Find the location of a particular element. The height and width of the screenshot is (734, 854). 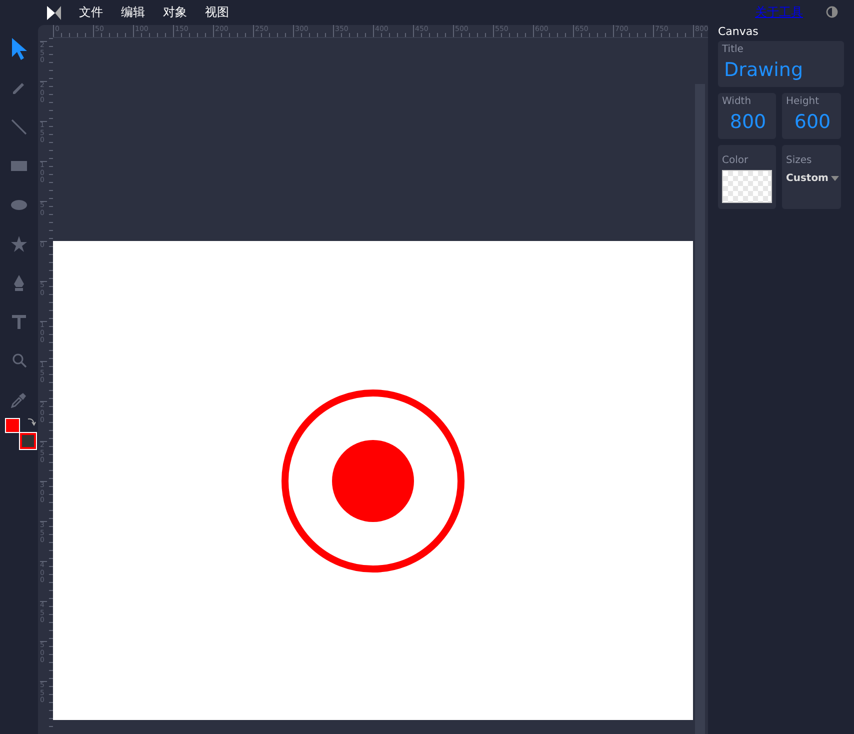

ellipse-icon is located at coordinates (19, 205).